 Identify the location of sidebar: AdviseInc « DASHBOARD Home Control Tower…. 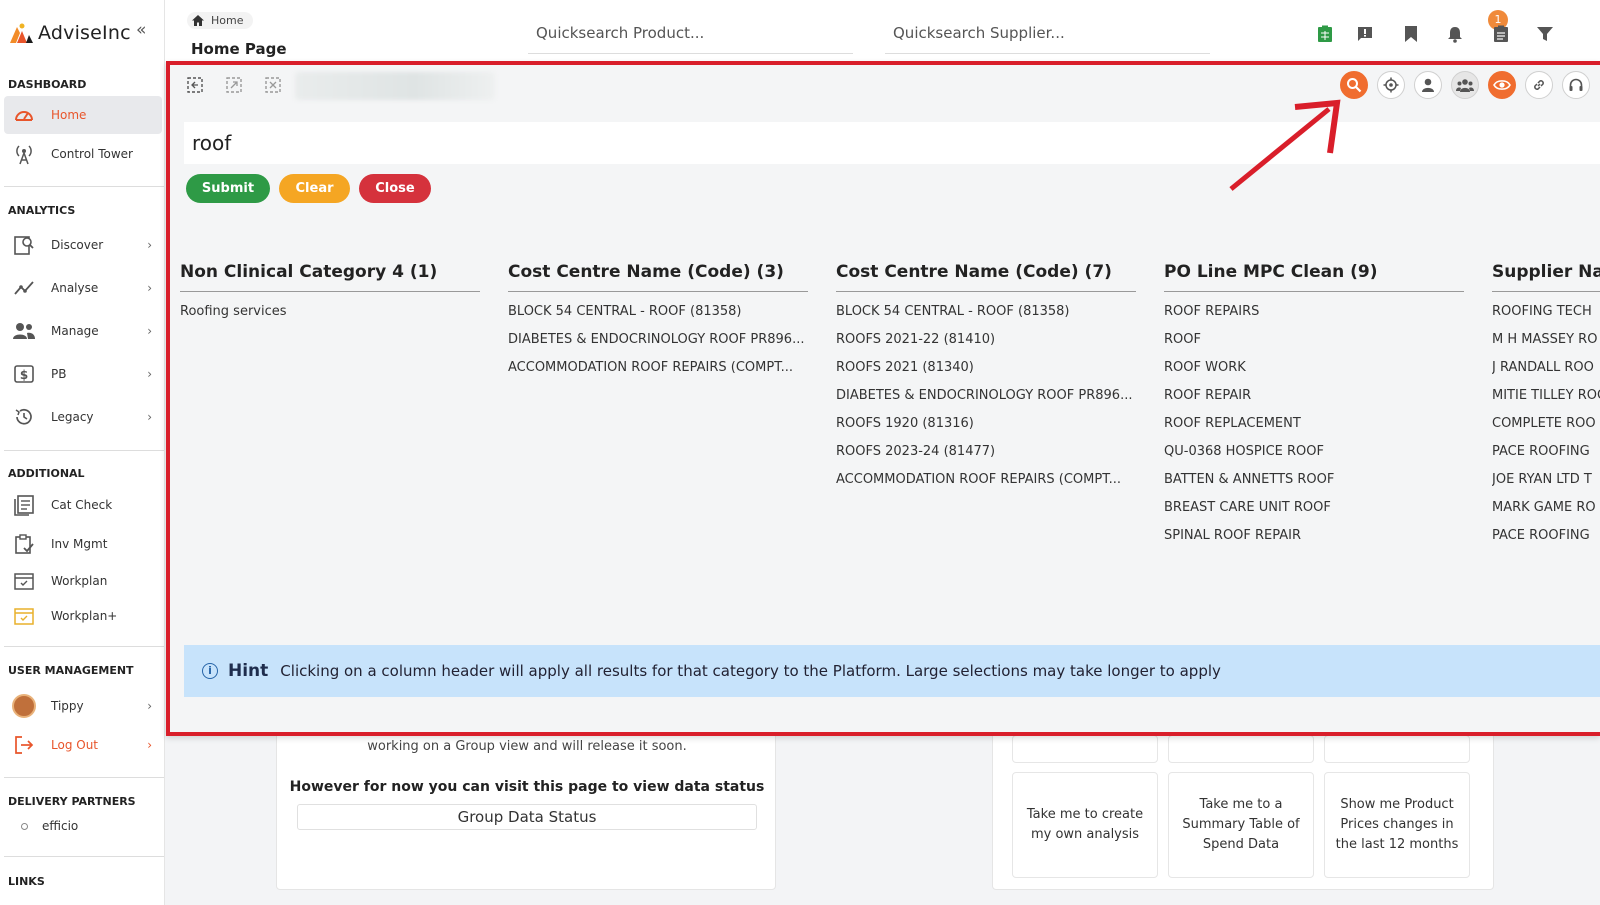
(82, 452).